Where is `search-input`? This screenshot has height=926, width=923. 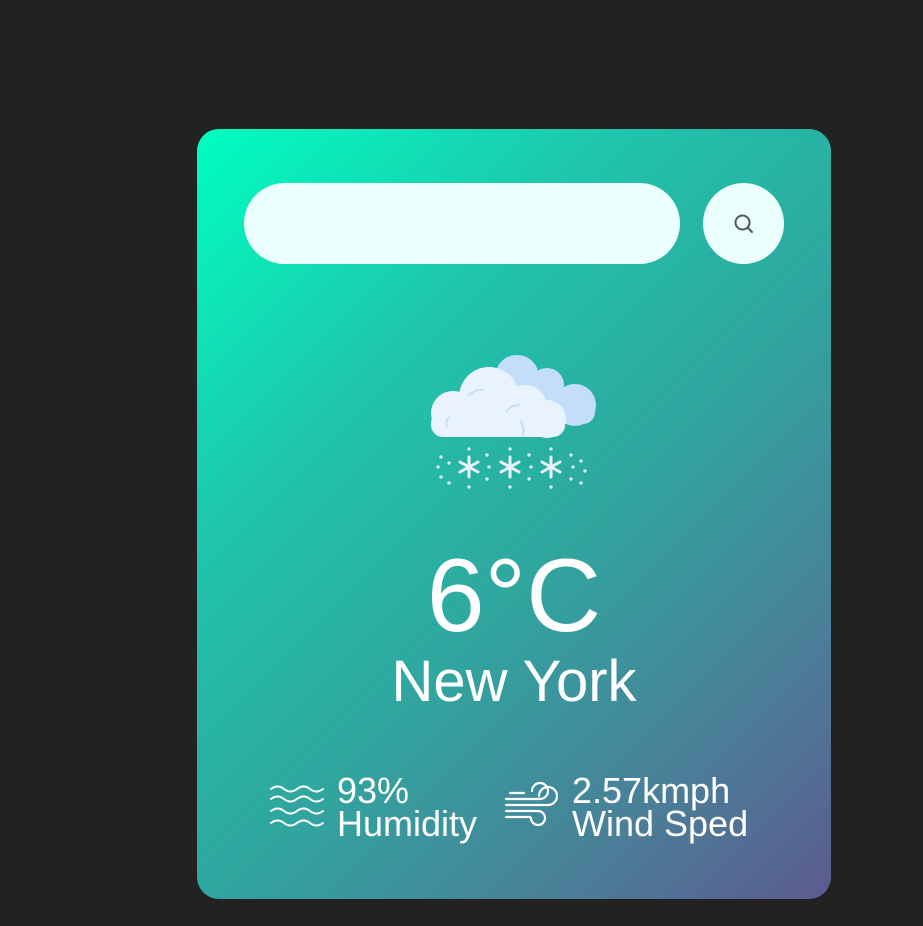
search-input is located at coordinates (462, 223).